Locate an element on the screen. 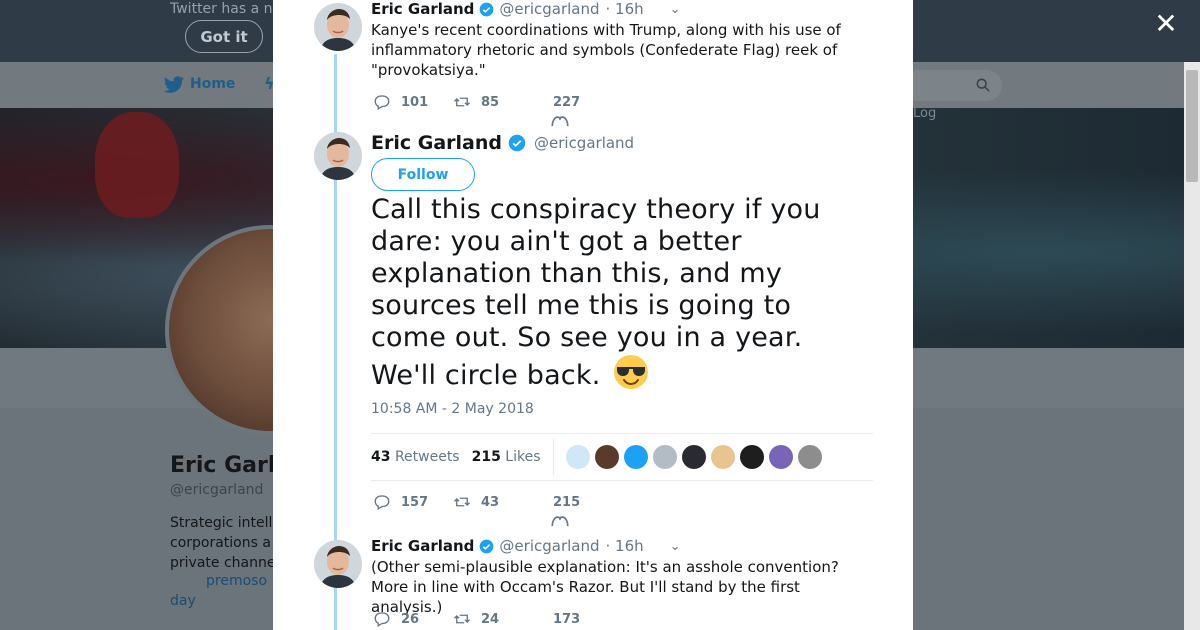 The width and height of the screenshot is (1200, 630). search-box is located at coordinates (951, 85).